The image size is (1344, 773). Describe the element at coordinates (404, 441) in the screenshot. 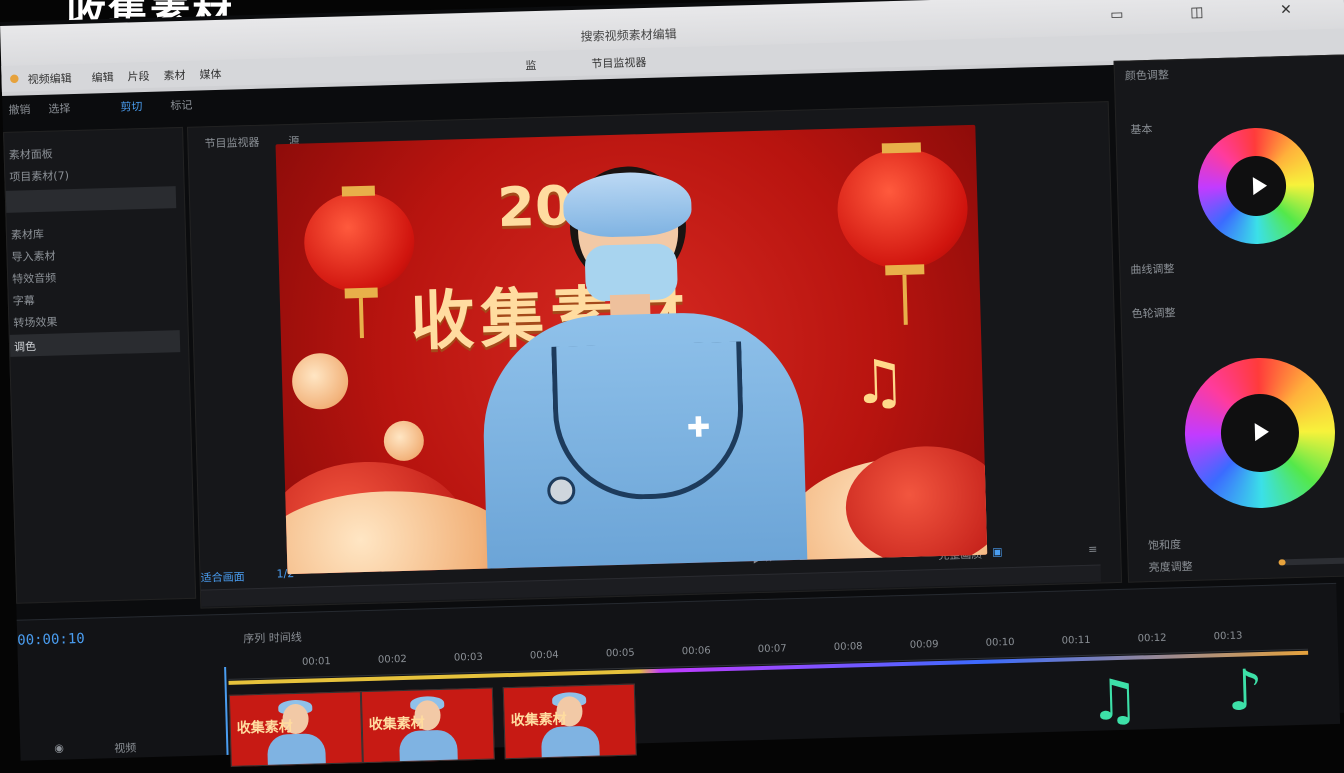

I see `coin-decoration` at that location.